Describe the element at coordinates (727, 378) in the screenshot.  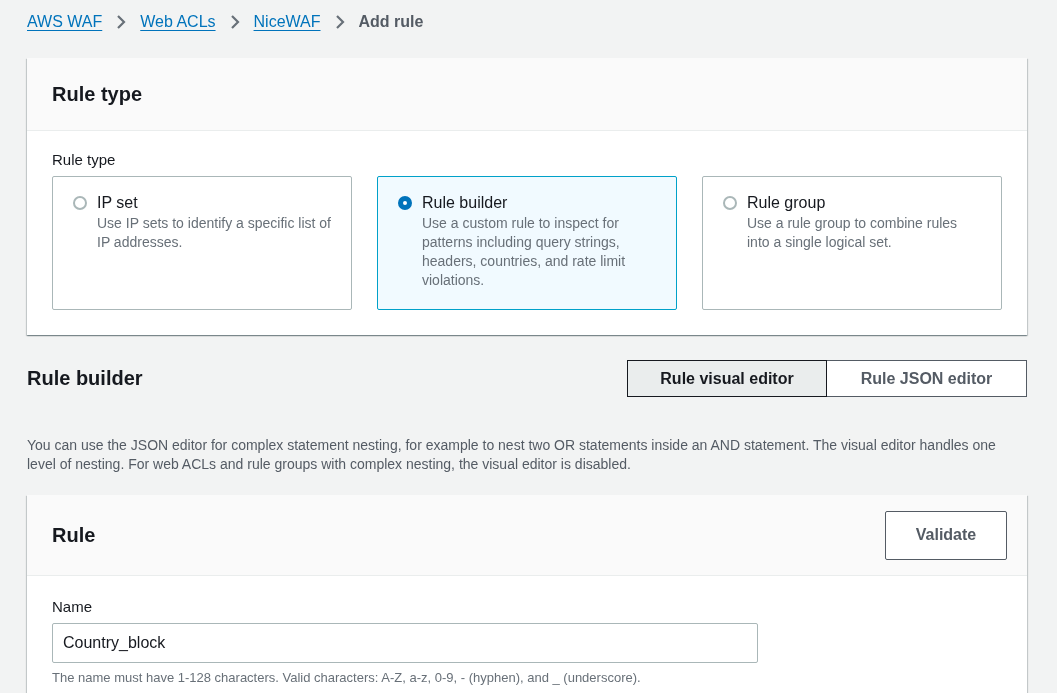
I see `editor-tab: Rule visual editor` at that location.